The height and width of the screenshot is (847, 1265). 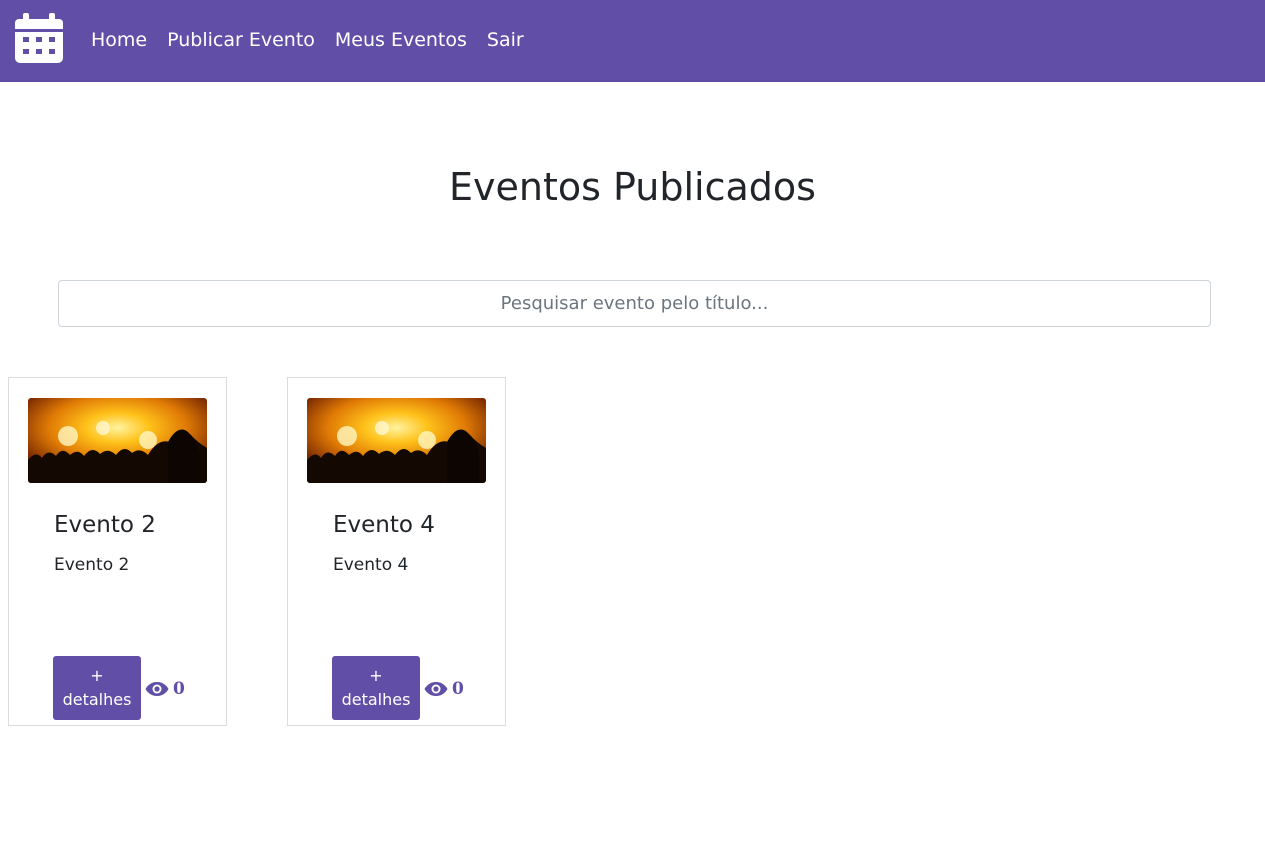 What do you see at coordinates (401, 40) in the screenshot?
I see `nav-link-meus-eventos: Meus Eventos` at bounding box center [401, 40].